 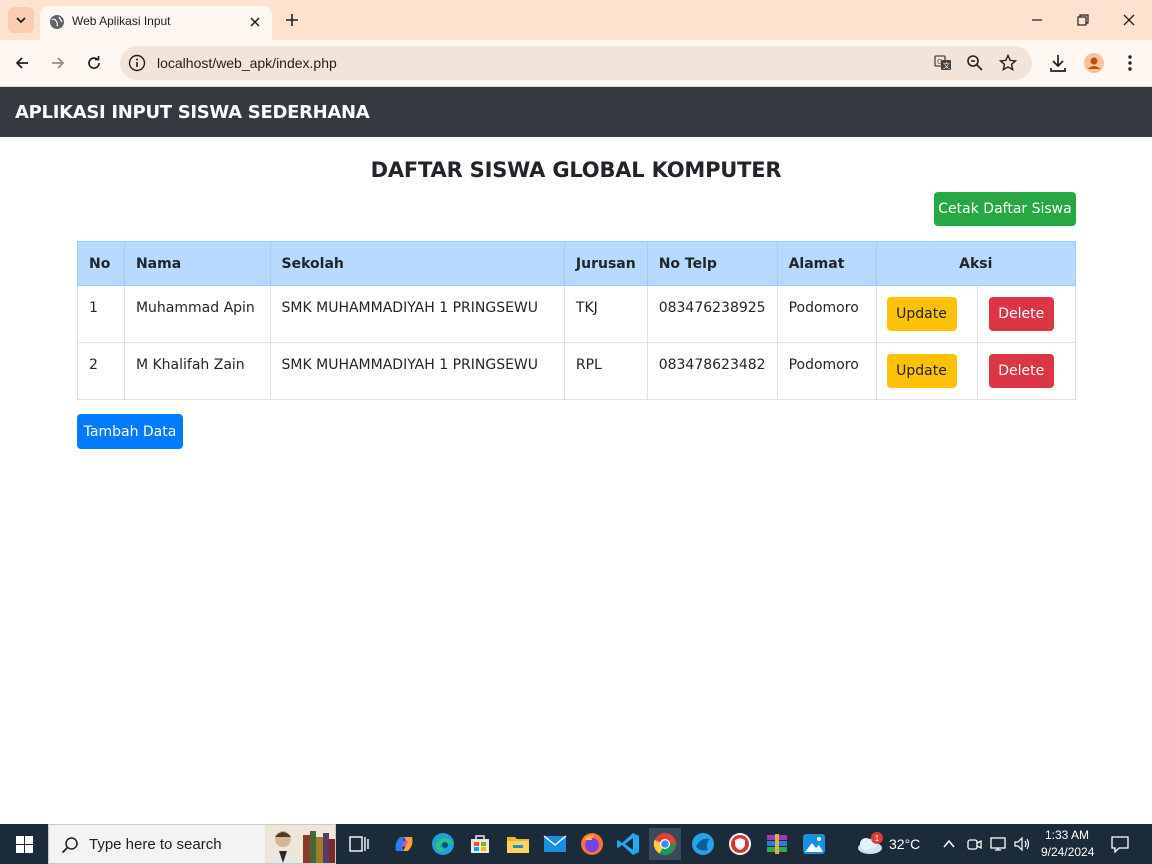 I want to click on copilot-icon, so click(x=404, y=844).